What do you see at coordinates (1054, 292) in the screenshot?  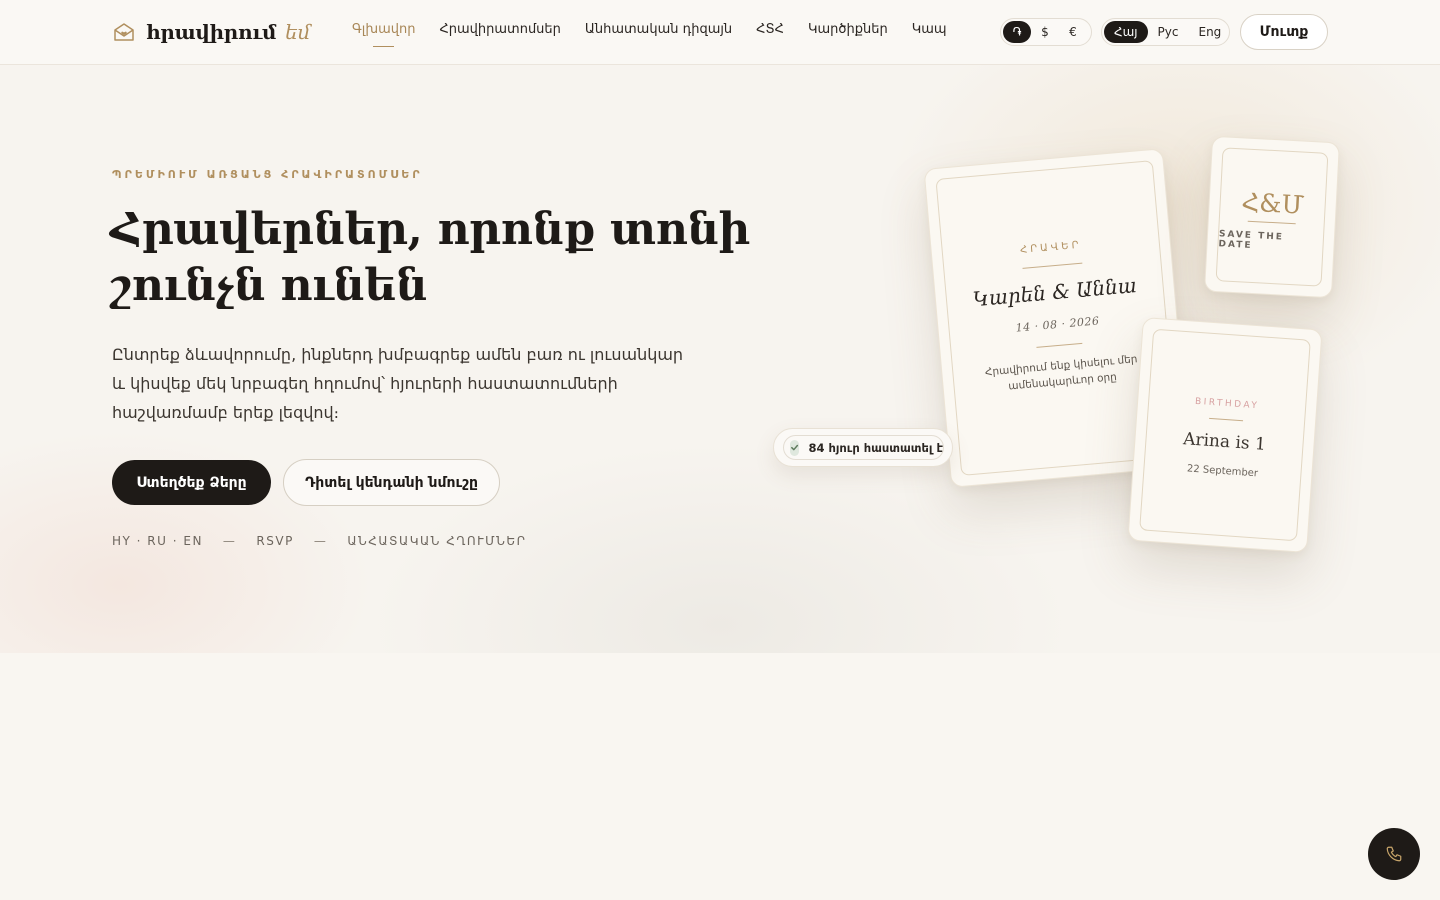 I see `card-couple-names: Կարեն & Աննա` at bounding box center [1054, 292].